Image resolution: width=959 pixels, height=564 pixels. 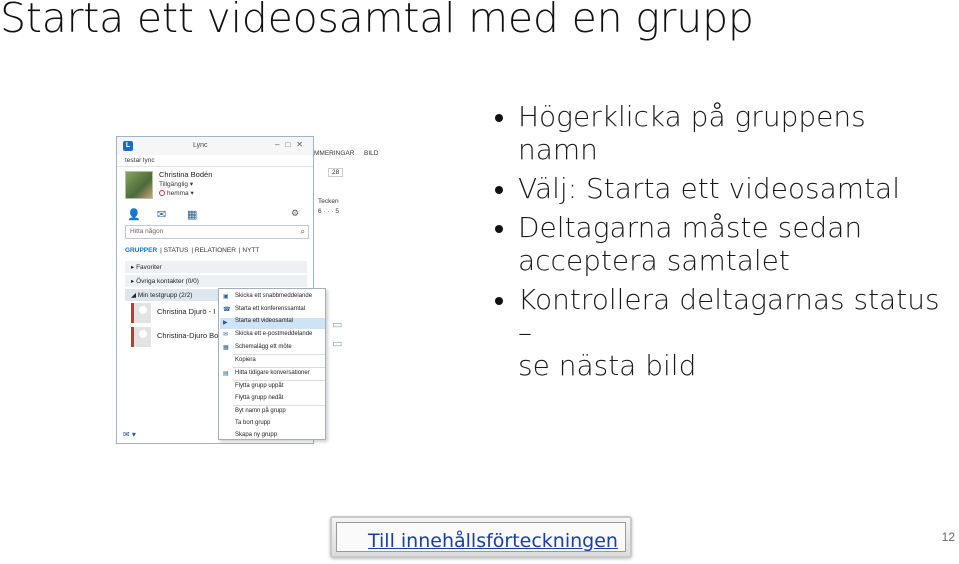 I want to click on tab-status: STATUS, so click(x=176, y=250).